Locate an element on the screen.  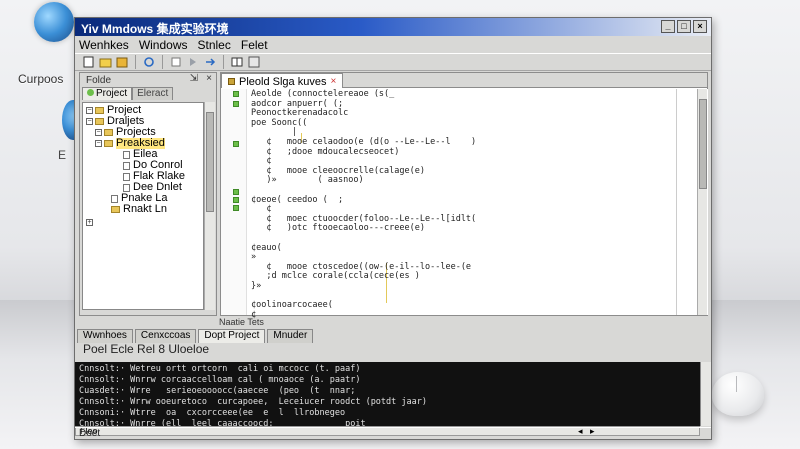
scroll-track is located at coordinates (702, 149).